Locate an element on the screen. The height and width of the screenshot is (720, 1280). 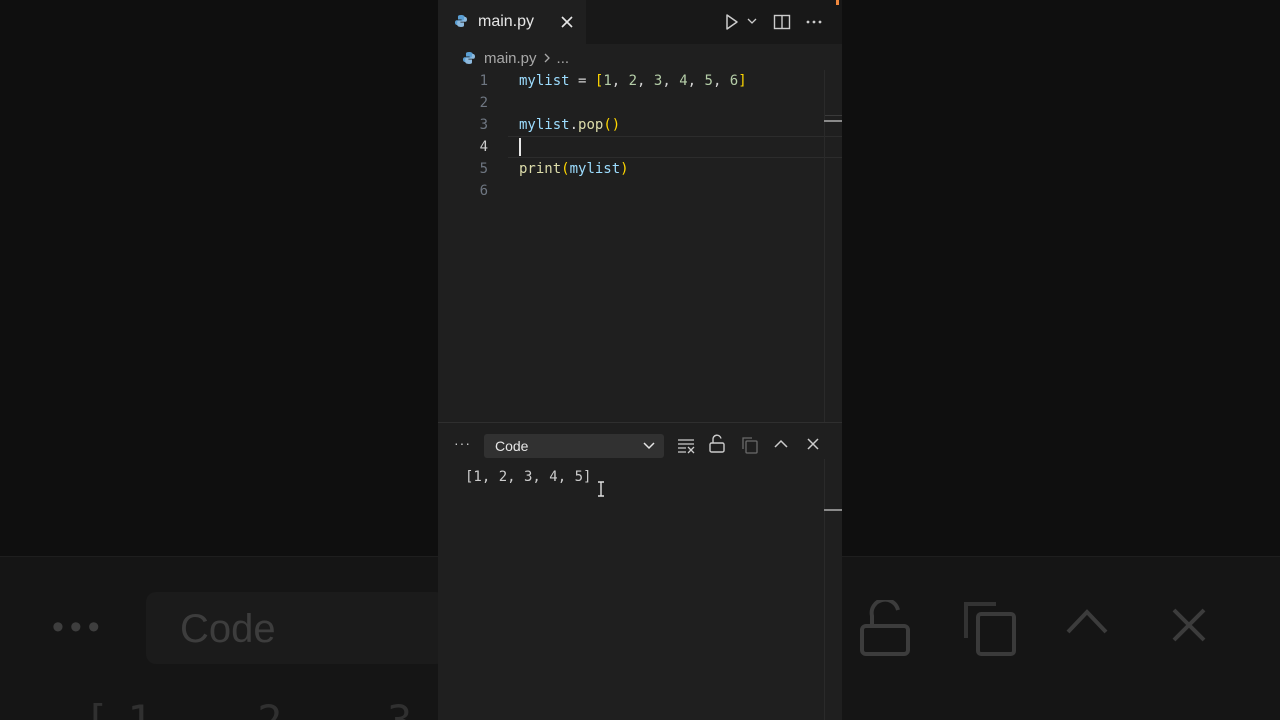
line-number: 1 is located at coordinates (483, 81).